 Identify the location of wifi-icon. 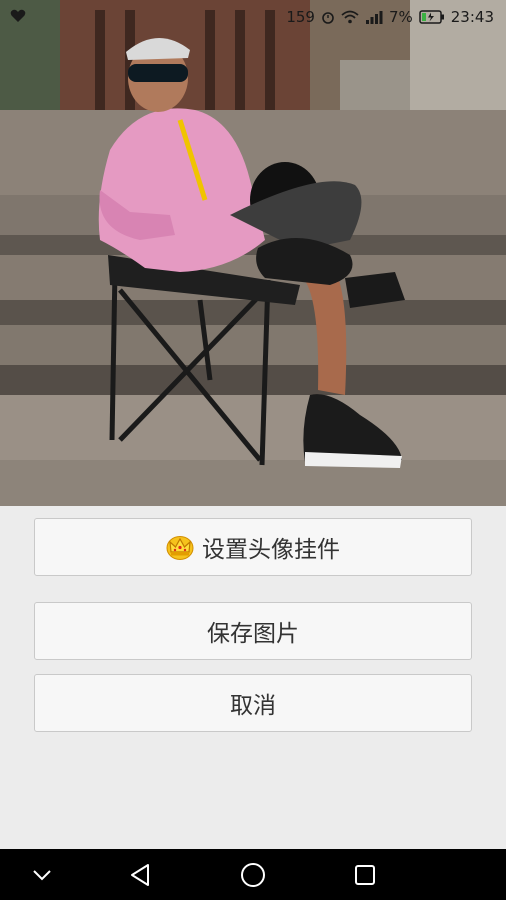
(350, 17).